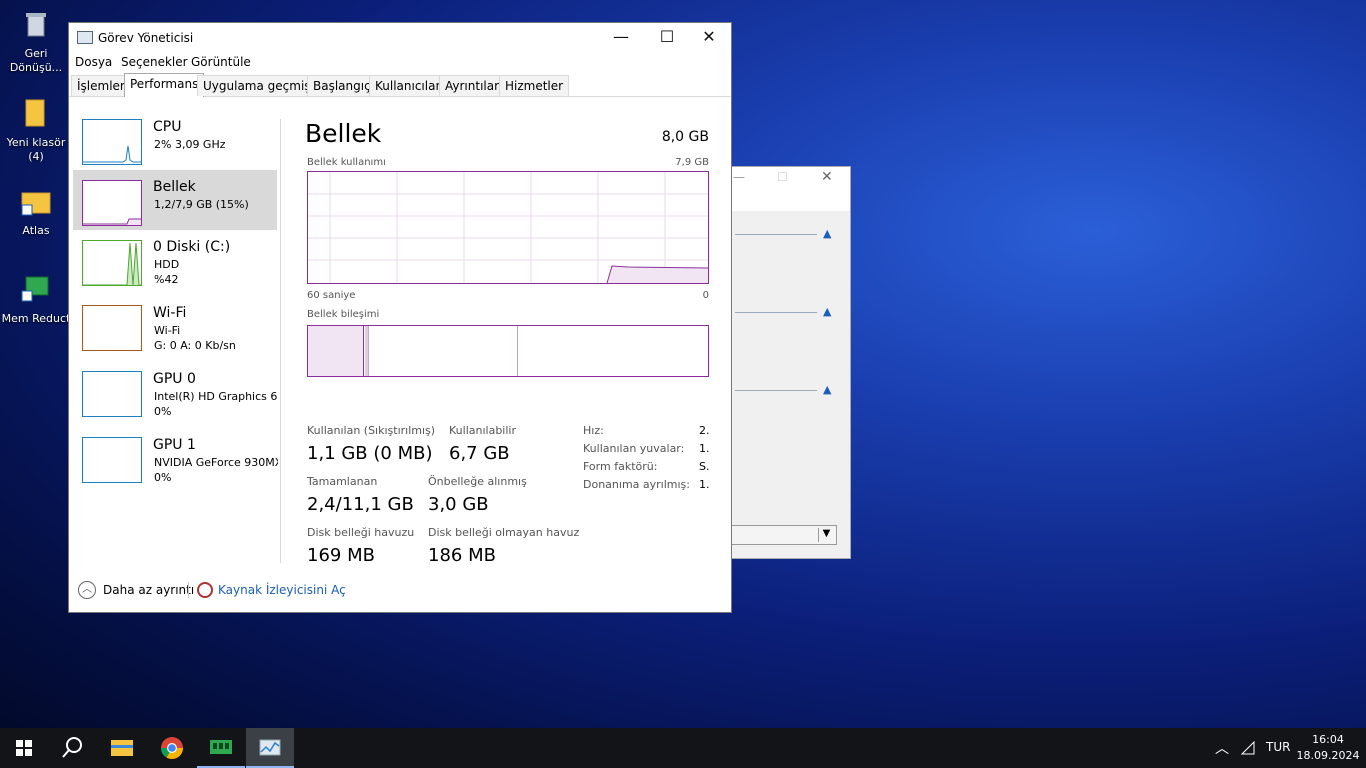 Image resolution: width=1366 pixels, height=768 pixels. What do you see at coordinates (341, 555) in the screenshot?
I see `stat-paged-pool-value: 169 MB` at bounding box center [341, 555].